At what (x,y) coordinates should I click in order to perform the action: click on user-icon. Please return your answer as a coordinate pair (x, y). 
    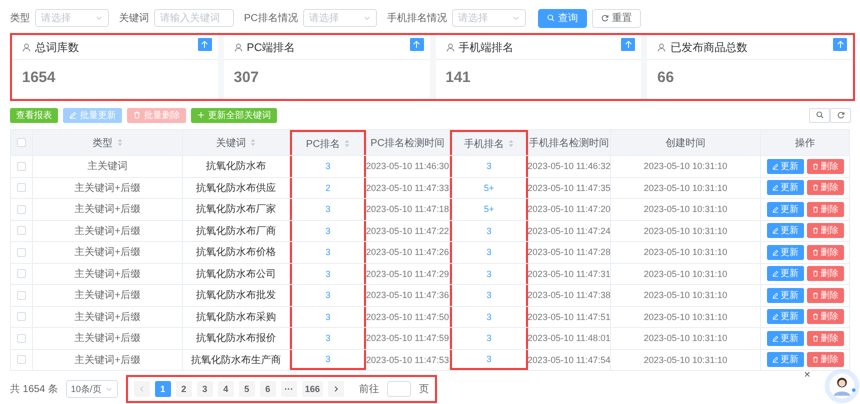
    Looking at the image, I should click on (238, 47).